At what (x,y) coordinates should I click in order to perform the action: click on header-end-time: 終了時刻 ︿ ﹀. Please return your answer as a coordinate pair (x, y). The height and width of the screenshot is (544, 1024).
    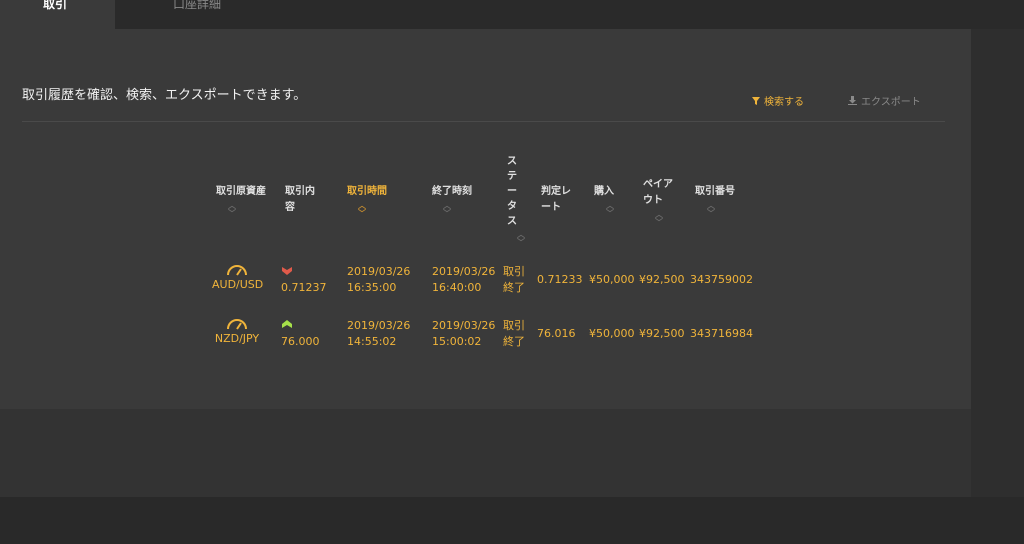
    Looking at the image, I should click on (452, 201).